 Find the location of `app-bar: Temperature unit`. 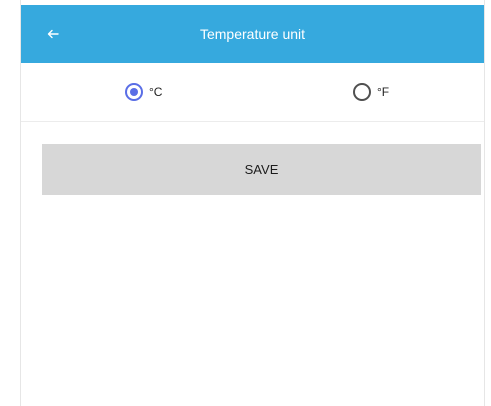

app-bar: Temperature unit is located at coordinates (252, 34).